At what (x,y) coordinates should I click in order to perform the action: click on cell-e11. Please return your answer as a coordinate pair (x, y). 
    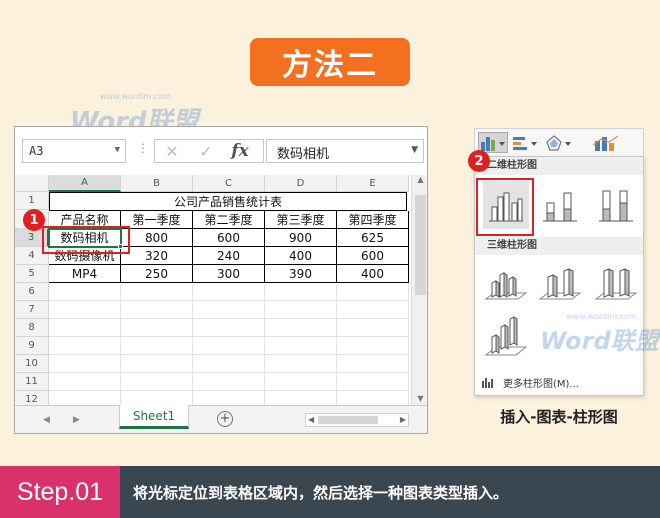
    Looking at the image, I should click on (373, 382).